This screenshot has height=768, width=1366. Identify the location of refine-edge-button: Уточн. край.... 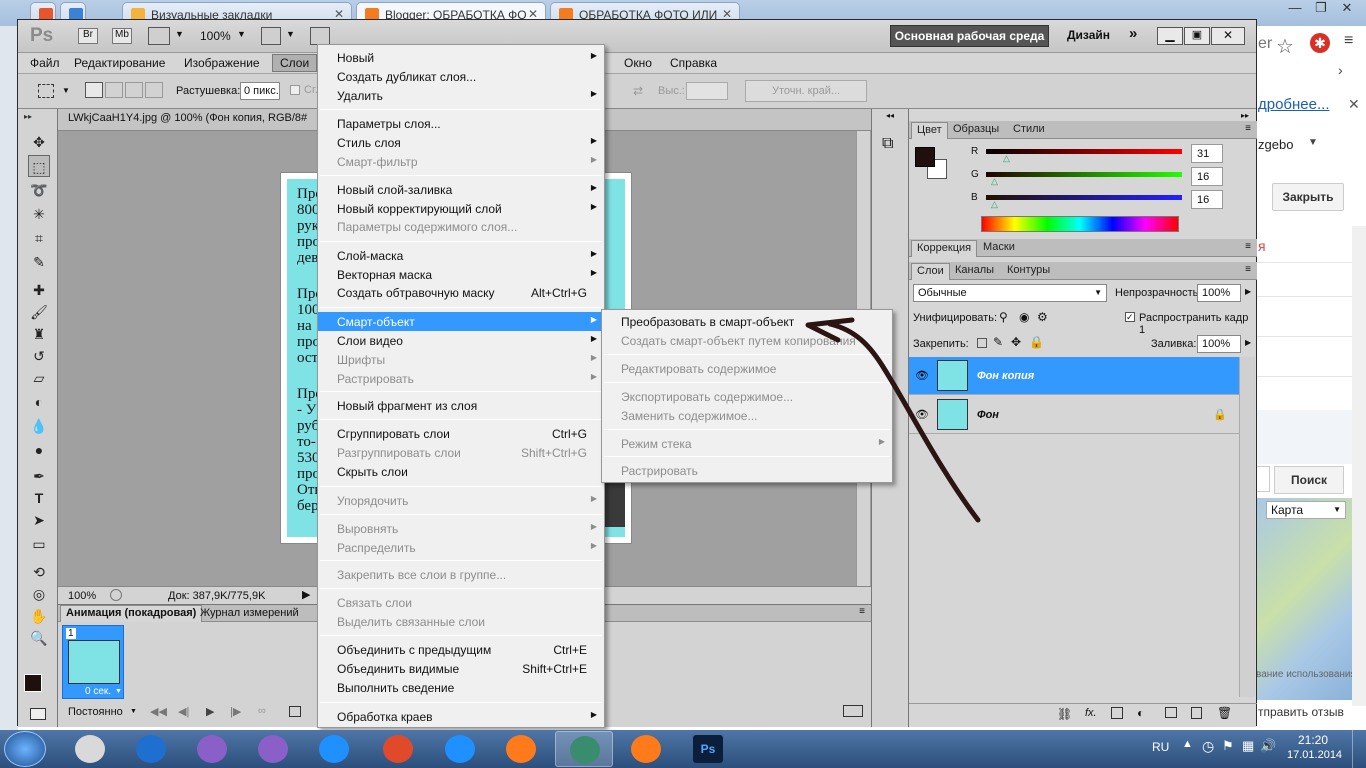
(806, 91).